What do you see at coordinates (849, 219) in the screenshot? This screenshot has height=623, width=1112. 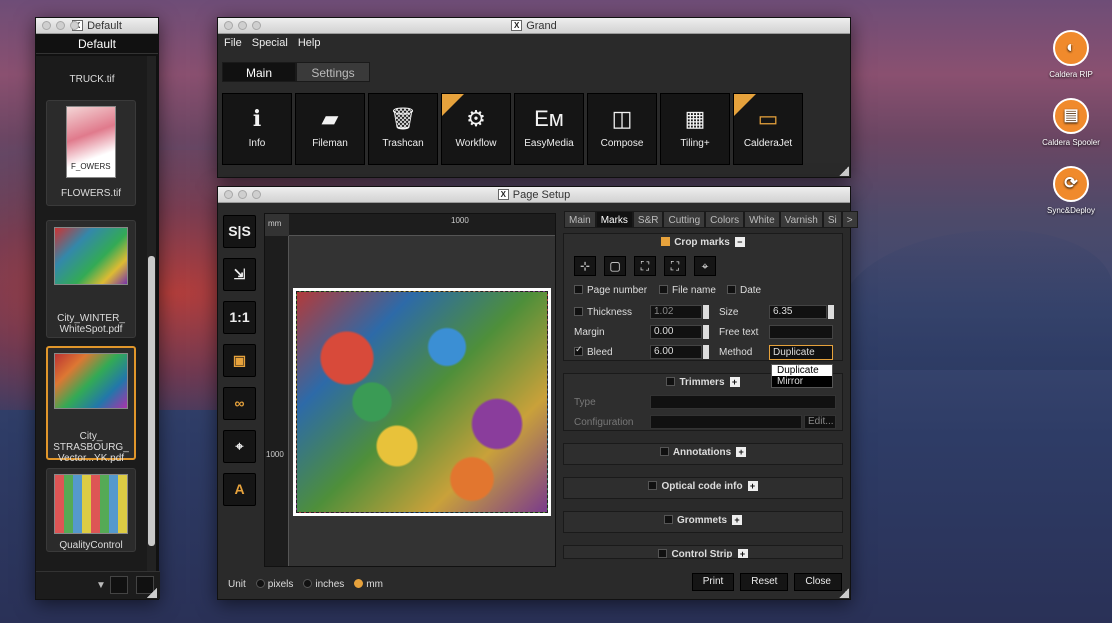 I see `tab-scroll-right: >` at bounding box center [849, 219].